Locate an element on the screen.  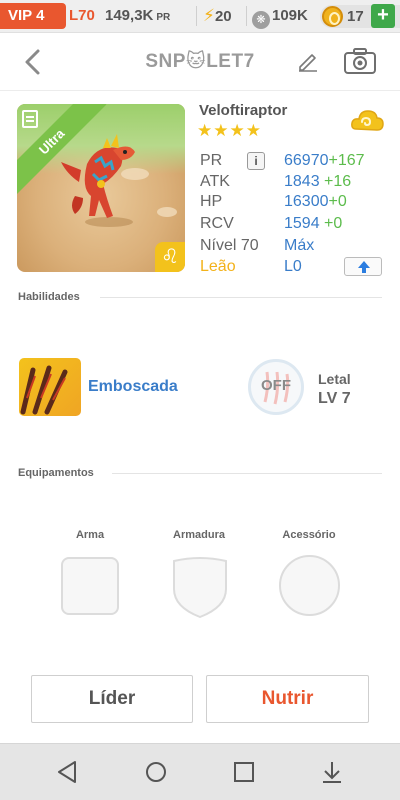
paw-food-counter: ❋ 109K is located at coordinates (280, 16).